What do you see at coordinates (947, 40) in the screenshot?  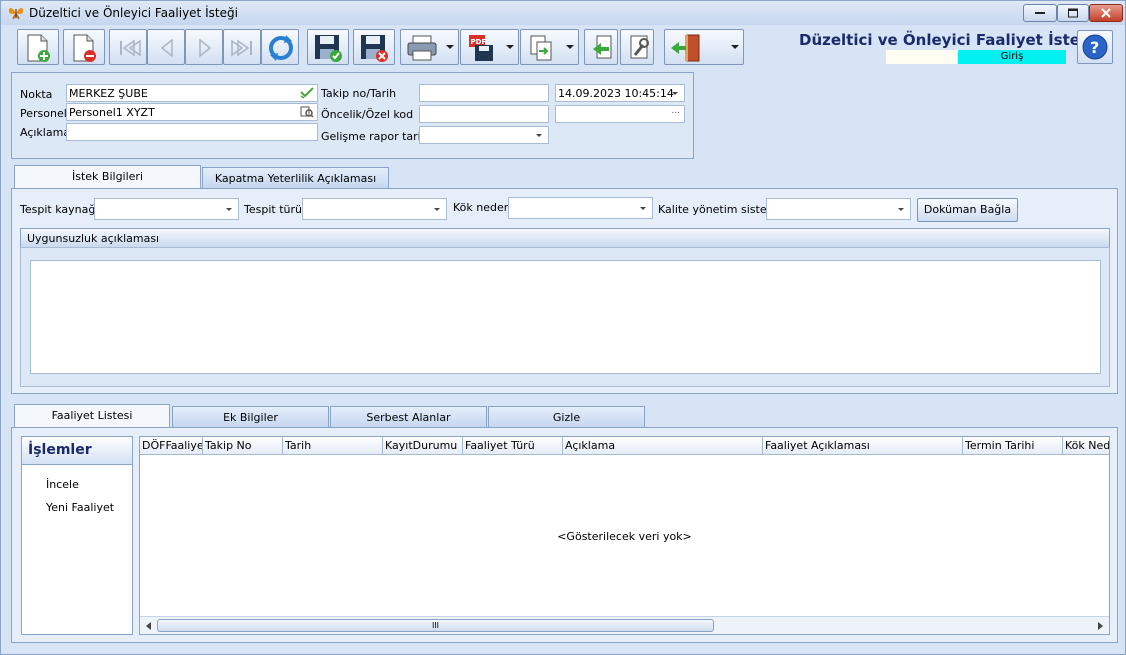 I see `form-header-title: Düzeltici ve Önleyici Faaliyet İsteği` at bounding box center [947, 40].